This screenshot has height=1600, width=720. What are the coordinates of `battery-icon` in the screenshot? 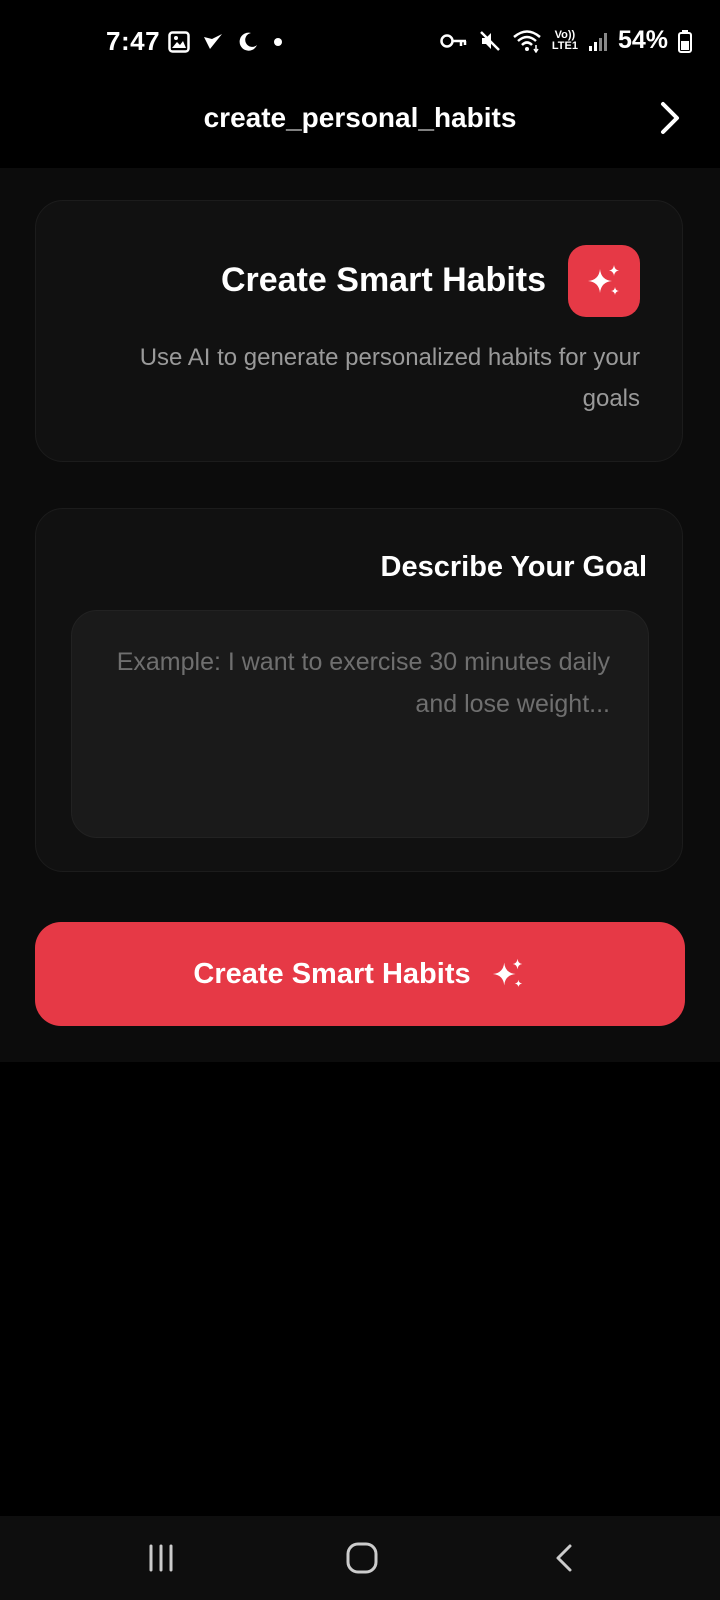 It's located at (685, 41).